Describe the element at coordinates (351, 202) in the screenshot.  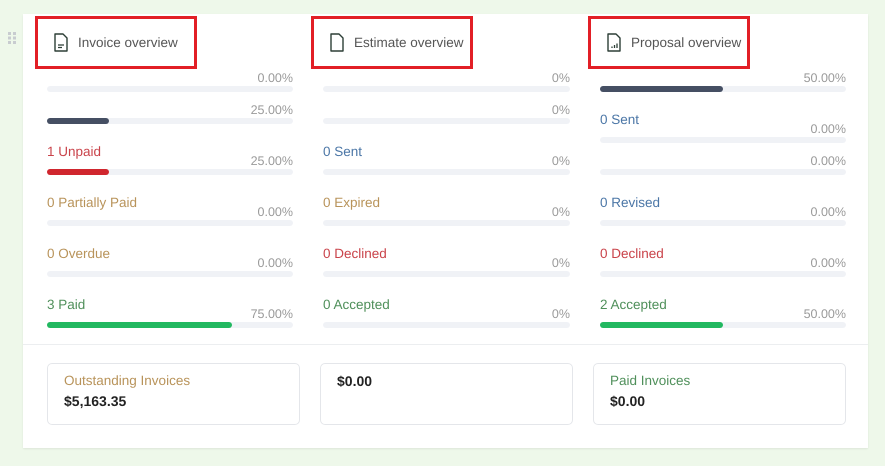
I see `status-label: 0 Expired` at that location.